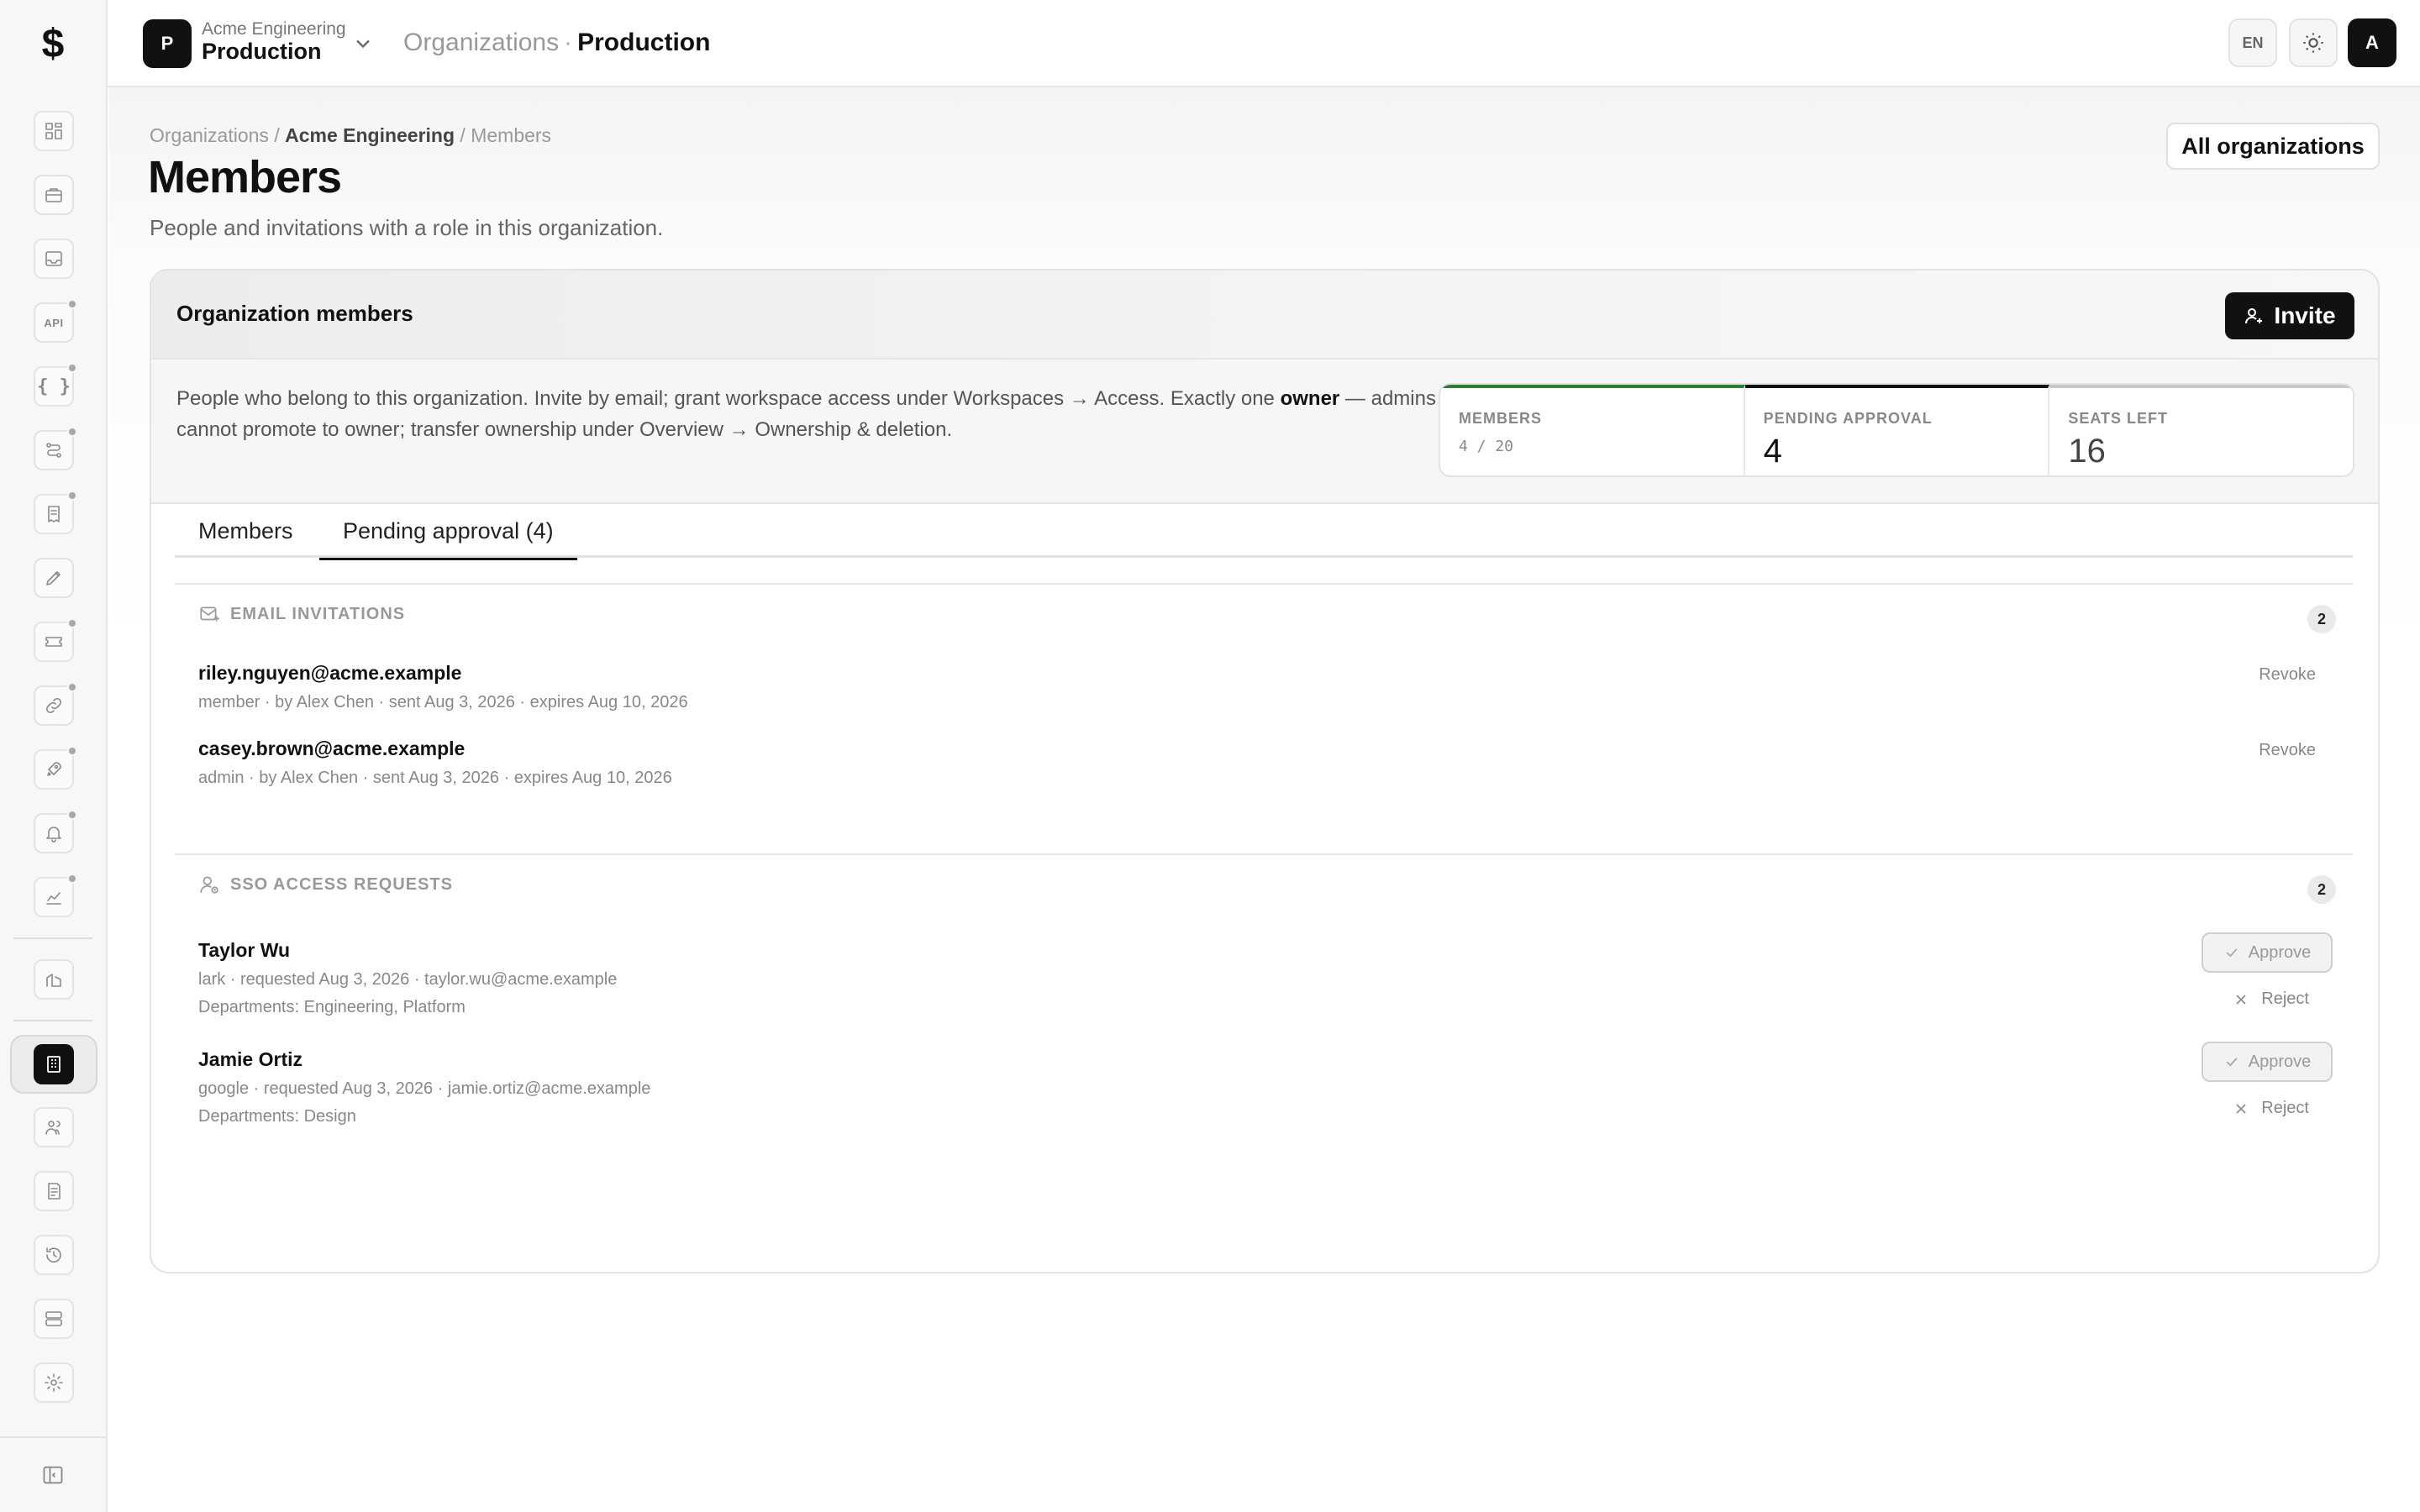 The image size is (2420, 1512). I want to click on tab-members: Members, so click(246, 531).